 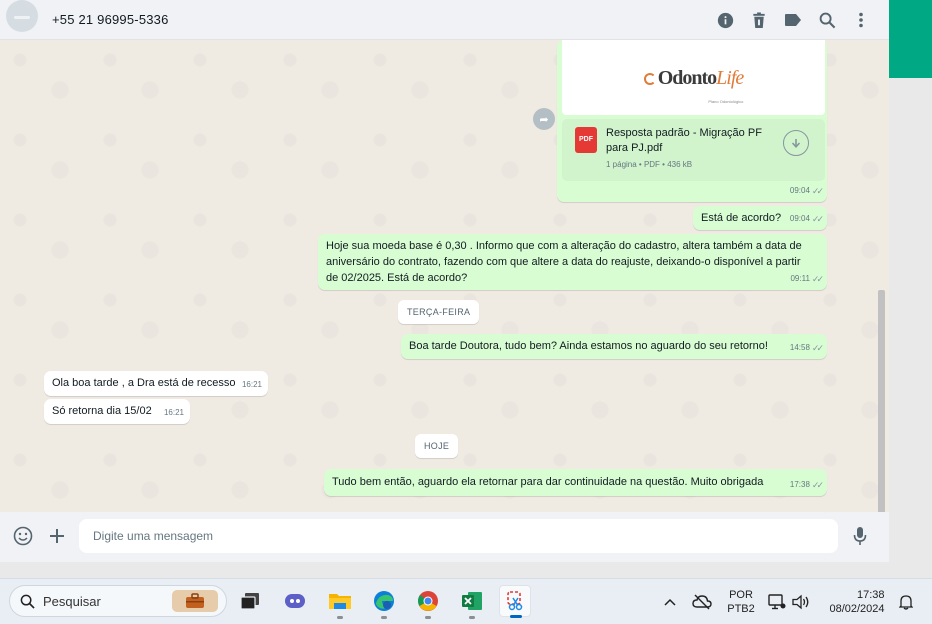 I want to click on clock: 17:38 08/02/2024, so click(x=857, y=601).